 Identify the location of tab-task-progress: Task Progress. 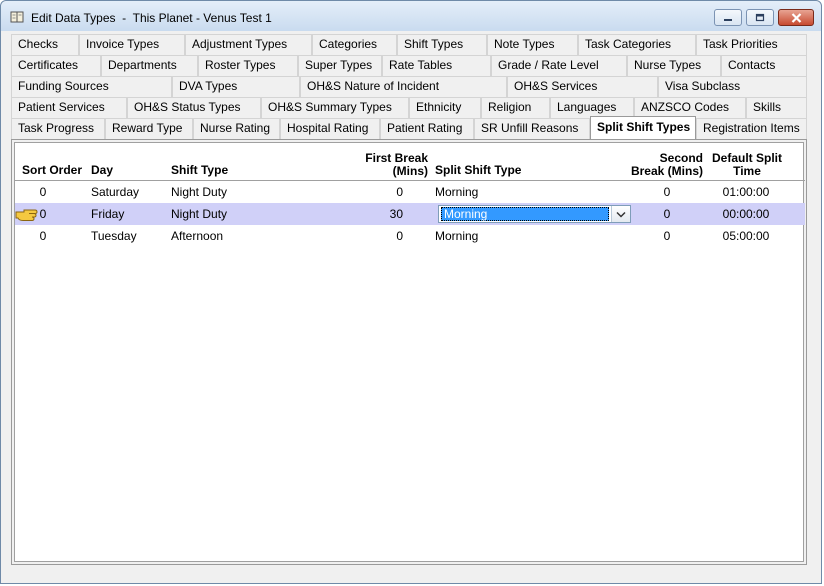
(58, 128).